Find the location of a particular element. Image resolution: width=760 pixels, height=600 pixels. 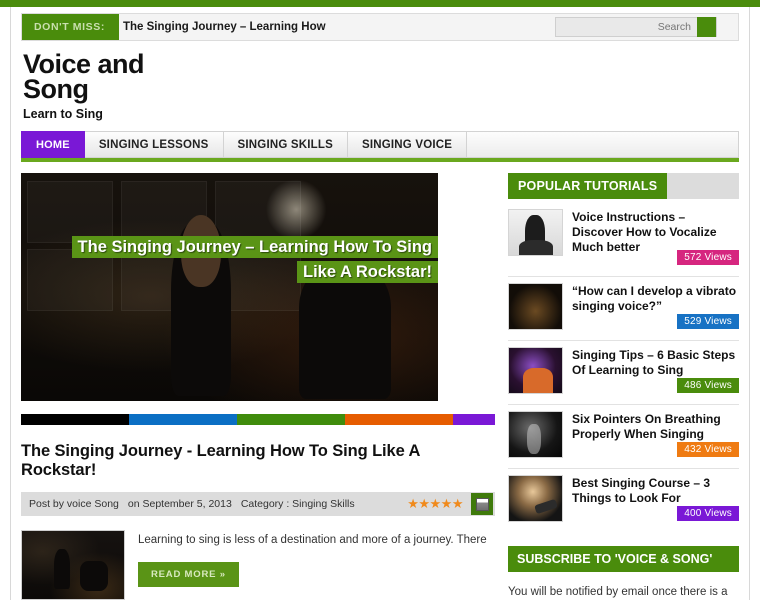

post-thumbnail is located at coordinates (73, 565).